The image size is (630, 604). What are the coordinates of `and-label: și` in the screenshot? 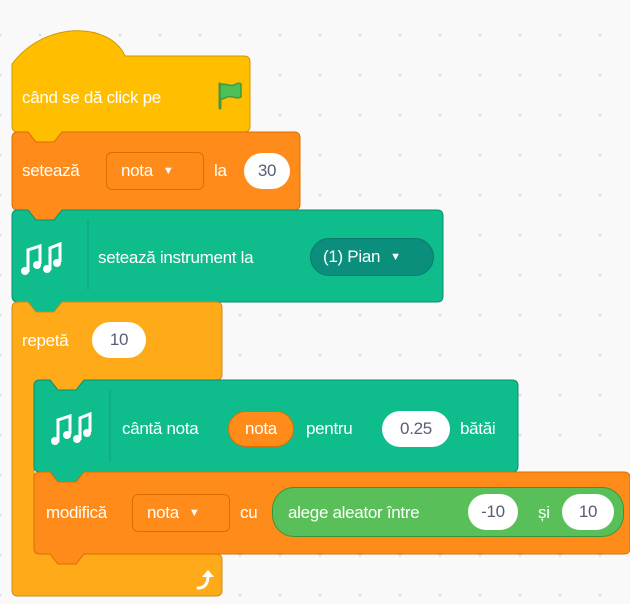 It's located at (544, 512).